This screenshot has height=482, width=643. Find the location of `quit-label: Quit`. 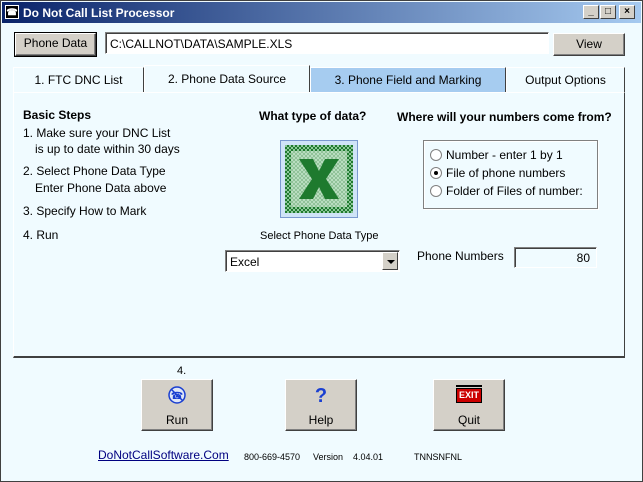

quit-label: Quit is located at coordinates (468, 420).